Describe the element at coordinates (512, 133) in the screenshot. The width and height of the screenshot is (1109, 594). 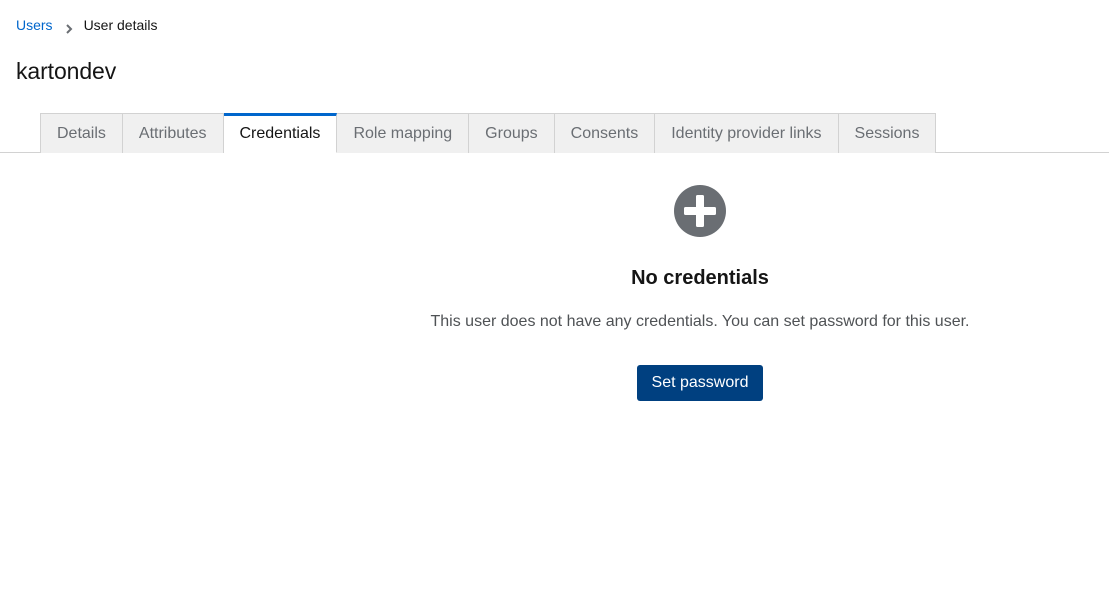
I see `tab-groups: Groups` at that location.